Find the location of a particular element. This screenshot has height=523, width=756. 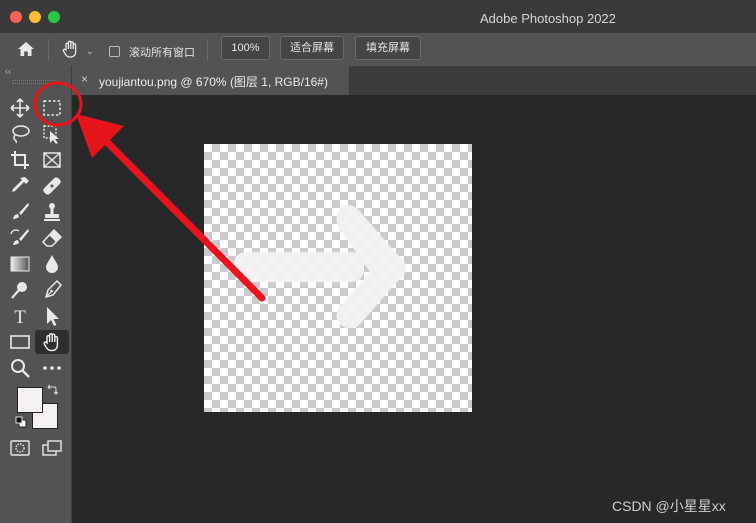

pen-icon is located at coordinates (53, 289).